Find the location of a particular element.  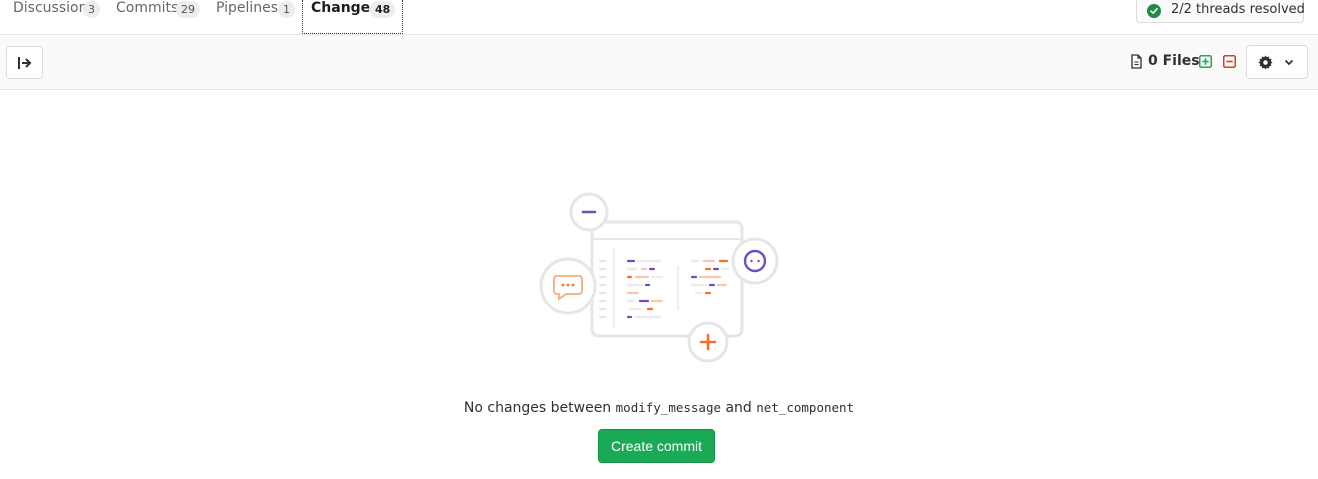

tab-changes: Changes 48 is located at coordinates (352, 17).